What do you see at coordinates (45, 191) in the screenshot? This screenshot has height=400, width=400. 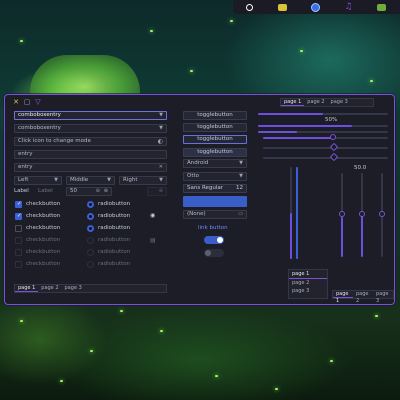 I see `spin-label-2: Label` at bounding box center [45, 191].